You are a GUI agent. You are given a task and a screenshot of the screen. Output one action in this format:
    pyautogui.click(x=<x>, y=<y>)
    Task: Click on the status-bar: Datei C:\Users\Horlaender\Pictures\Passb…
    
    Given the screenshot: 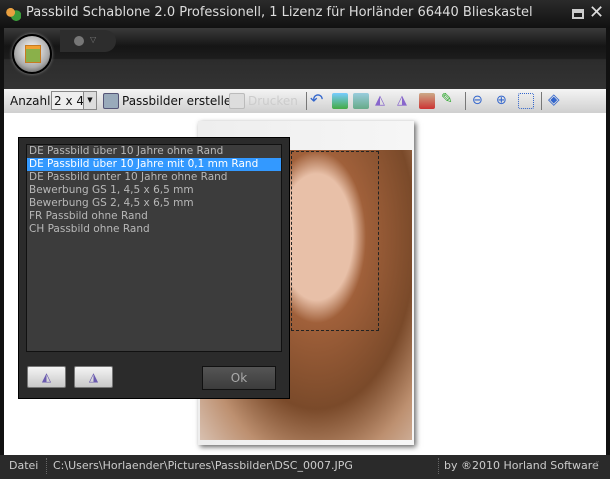 What is the action you would take?
    pyautogui.click(x=305, y=467)
    